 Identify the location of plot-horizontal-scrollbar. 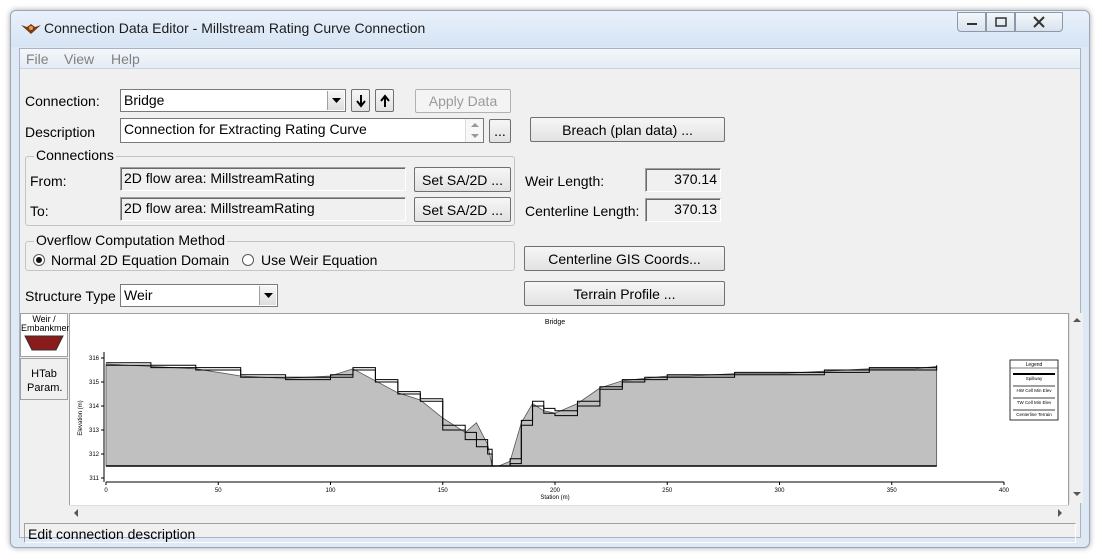
(569, 512).